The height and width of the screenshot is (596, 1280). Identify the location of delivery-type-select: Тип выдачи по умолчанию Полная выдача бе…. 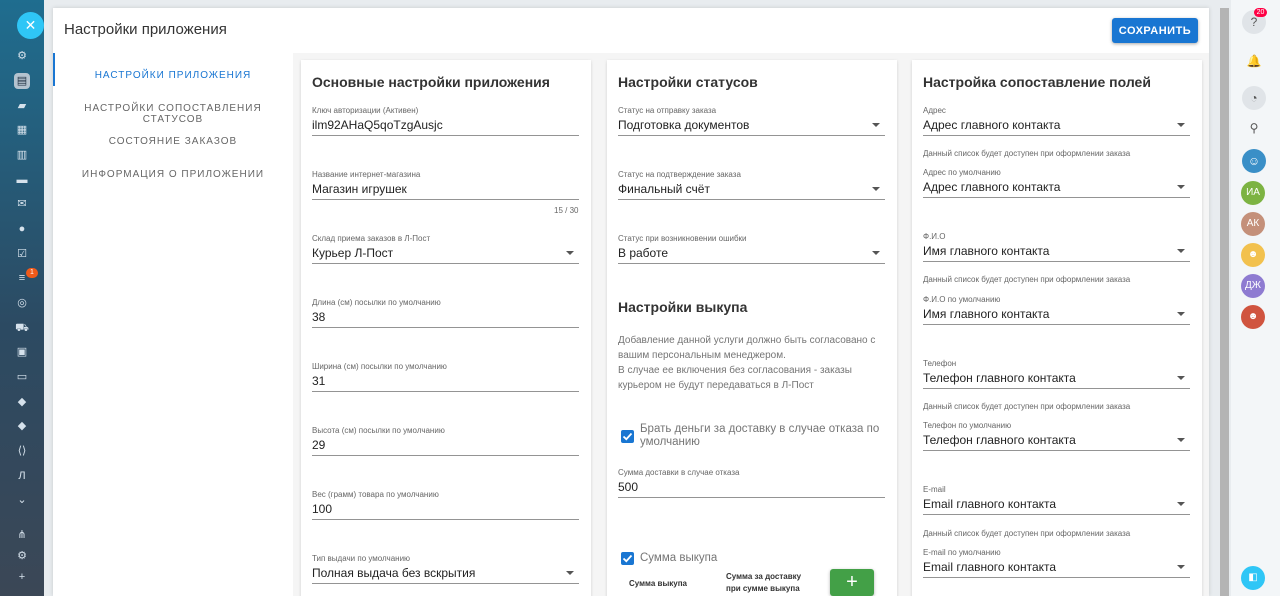
(445, 569).